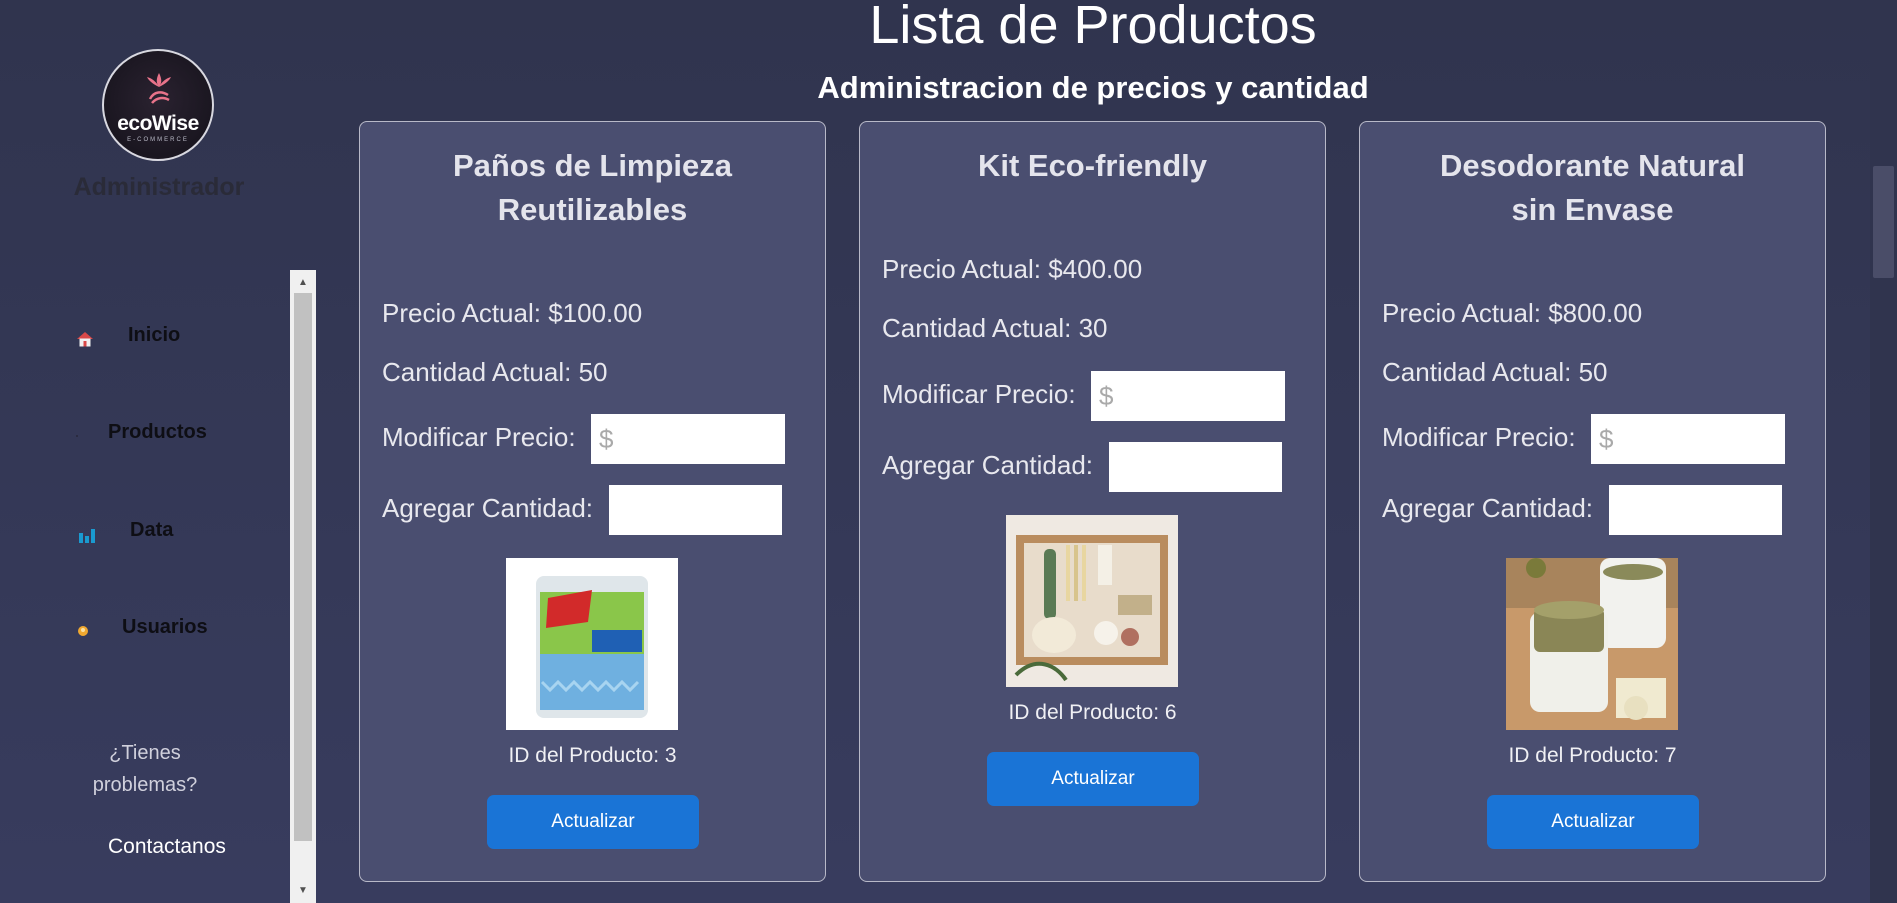 This screenshot has width=1897, height=903. Describe the element at coordinates (1883, 451) in the screenshot. I see `page-scrollbar` at that location.